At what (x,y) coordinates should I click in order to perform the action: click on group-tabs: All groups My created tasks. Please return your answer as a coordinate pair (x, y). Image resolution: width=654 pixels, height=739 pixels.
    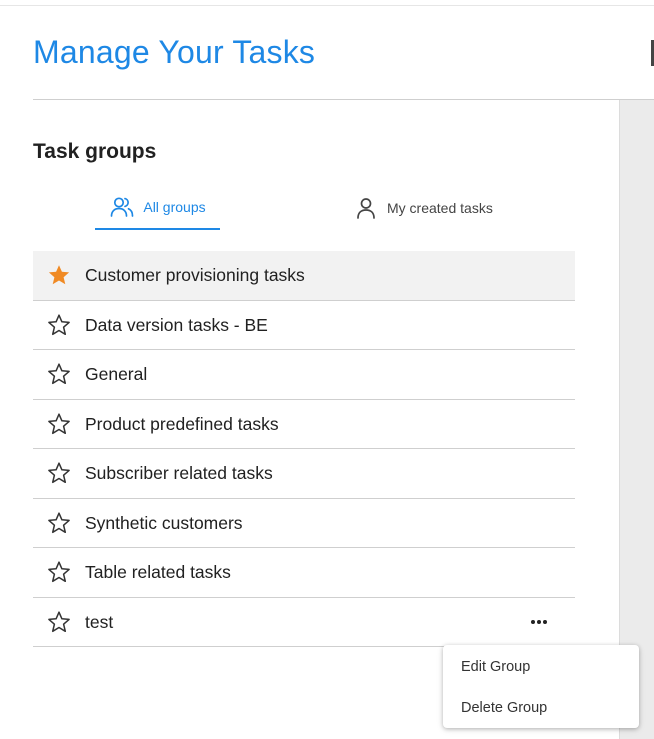
    Looking at the image, I should click on (304, 208).